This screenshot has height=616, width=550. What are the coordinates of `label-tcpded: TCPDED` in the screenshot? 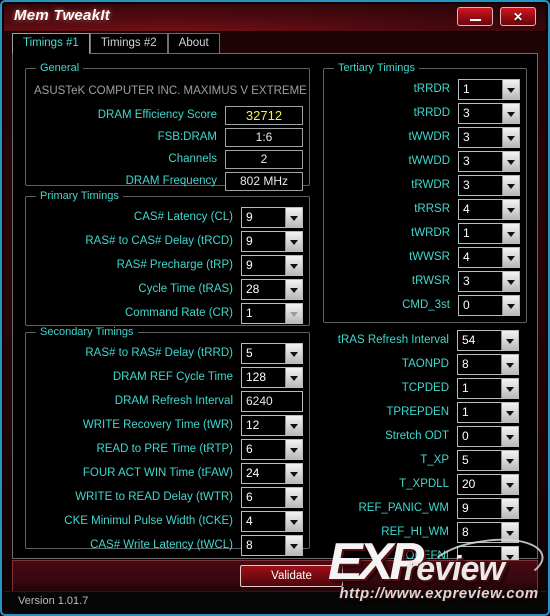 It's located at (425, 388).